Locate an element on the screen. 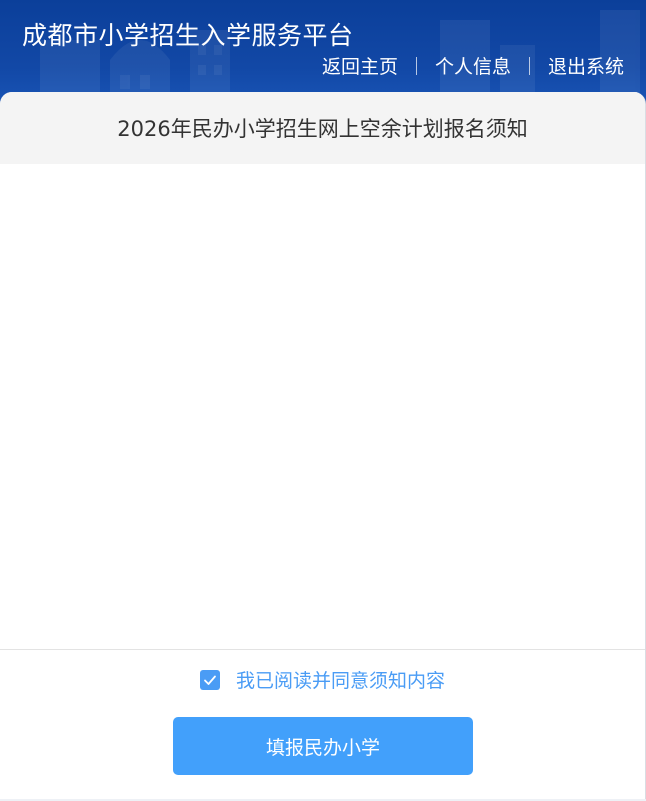 The width and height of the screenshot is (646, 801). checkmark-icon is located at coordinates (210, 680).